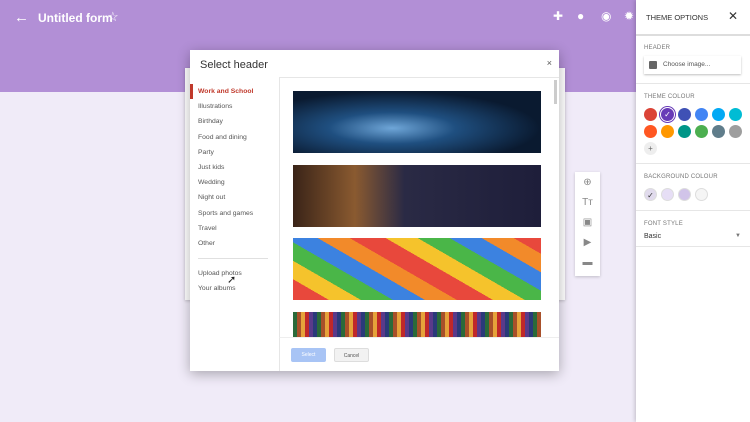  Describe the element at coordinates (669, 97) in the screenshot. I see `theme-colour-label: THEME COLOUR` at that location.